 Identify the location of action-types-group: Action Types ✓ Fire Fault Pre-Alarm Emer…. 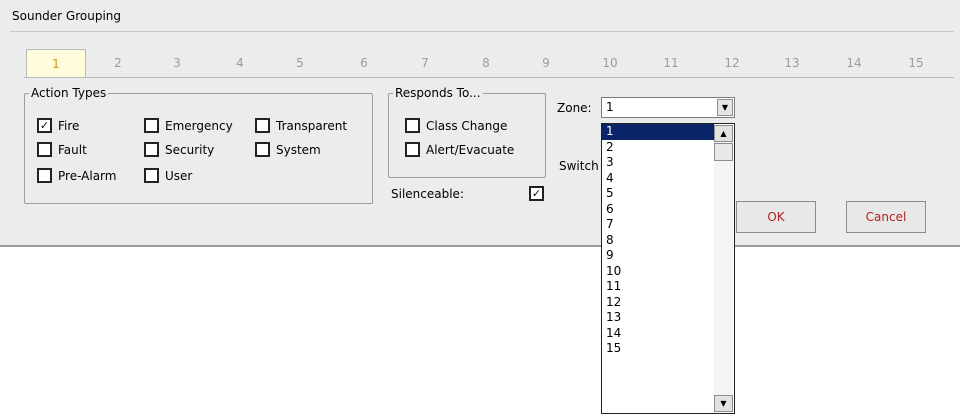
(198, 145).